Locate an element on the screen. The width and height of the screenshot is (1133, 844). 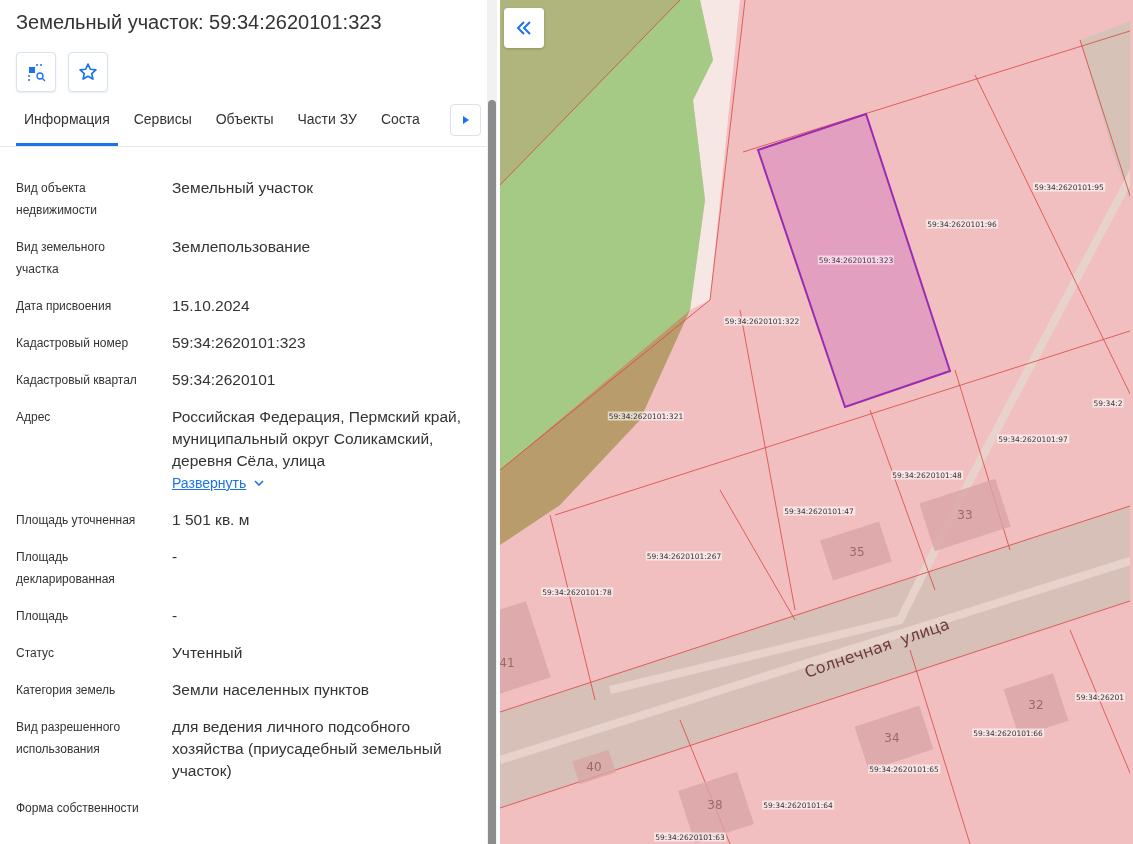
field-label: Площадь уточненная is located at coordinates (76, 520).